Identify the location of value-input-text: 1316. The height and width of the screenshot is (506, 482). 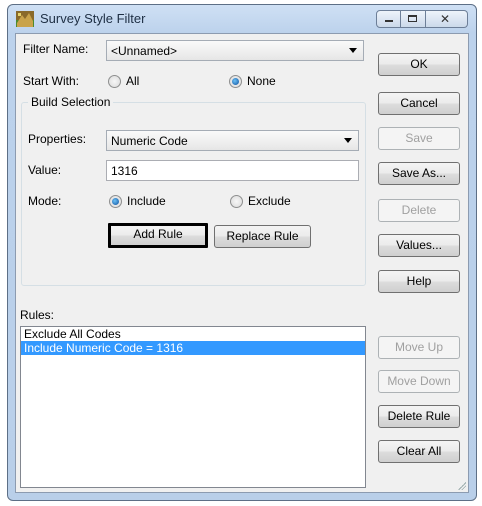
(124, 171).